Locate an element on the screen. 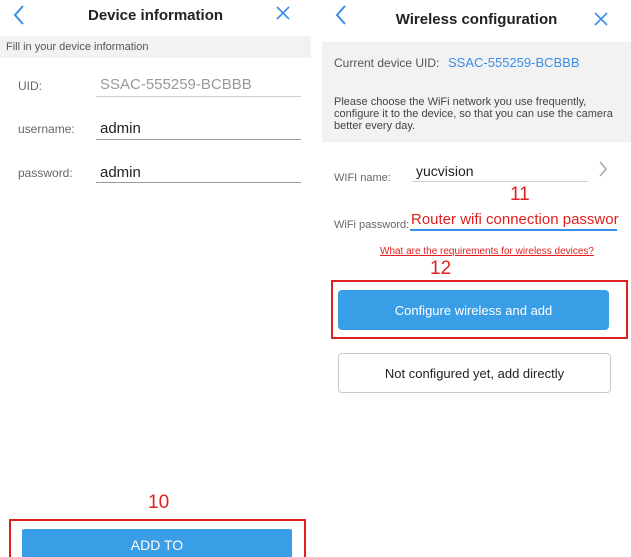 This screenshot has height=557, width=631. wifi-name-underline is located at coordinates (500, 181).